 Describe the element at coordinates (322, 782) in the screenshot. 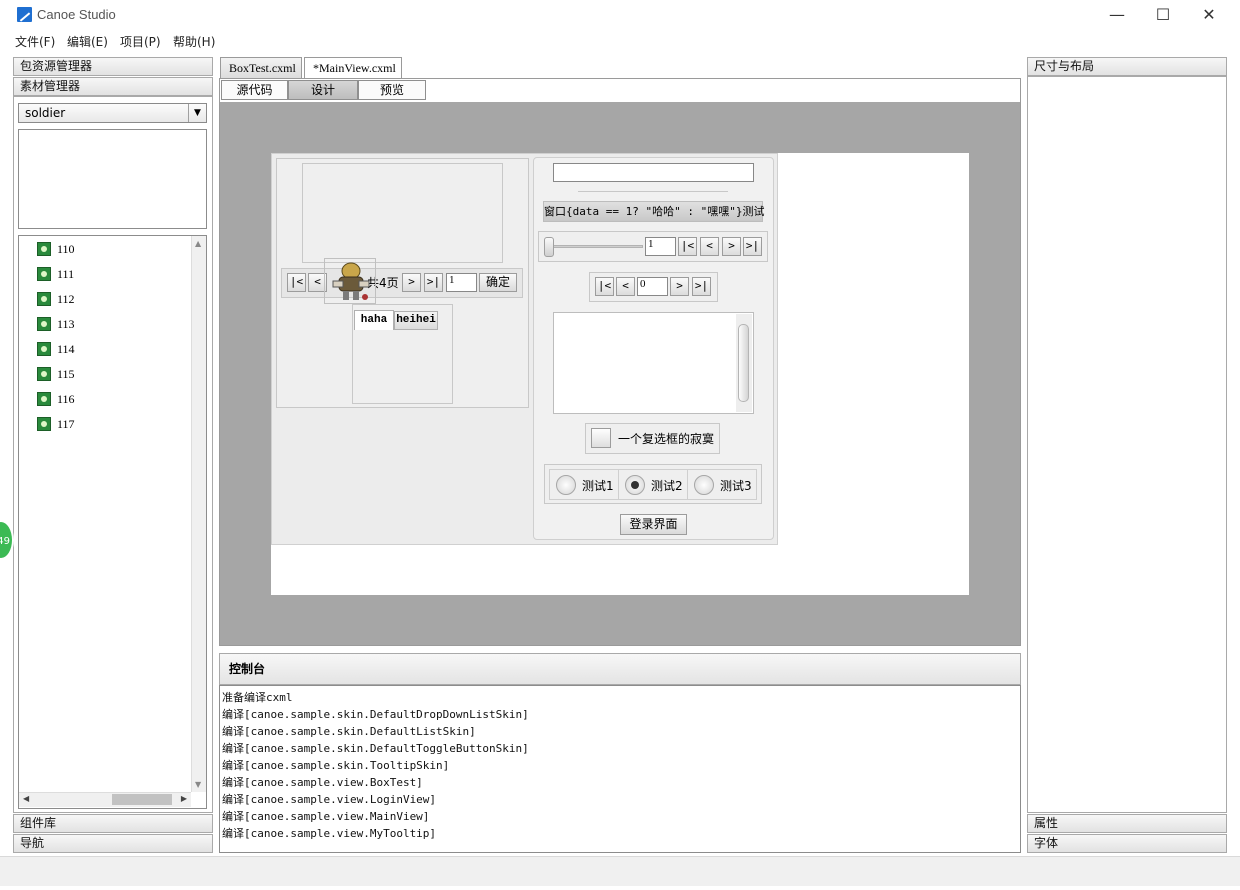

I see `console-line: 编译[canoe.sample.view.BoxTest]` at that location.